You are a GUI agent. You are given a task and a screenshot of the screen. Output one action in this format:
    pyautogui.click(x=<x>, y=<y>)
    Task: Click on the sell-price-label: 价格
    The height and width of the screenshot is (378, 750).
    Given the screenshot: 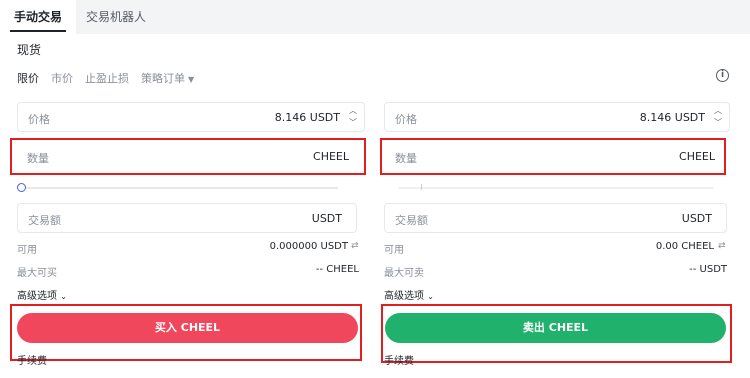 What is the action you would take?
    pyautogui.click(x=406, y=119)
    